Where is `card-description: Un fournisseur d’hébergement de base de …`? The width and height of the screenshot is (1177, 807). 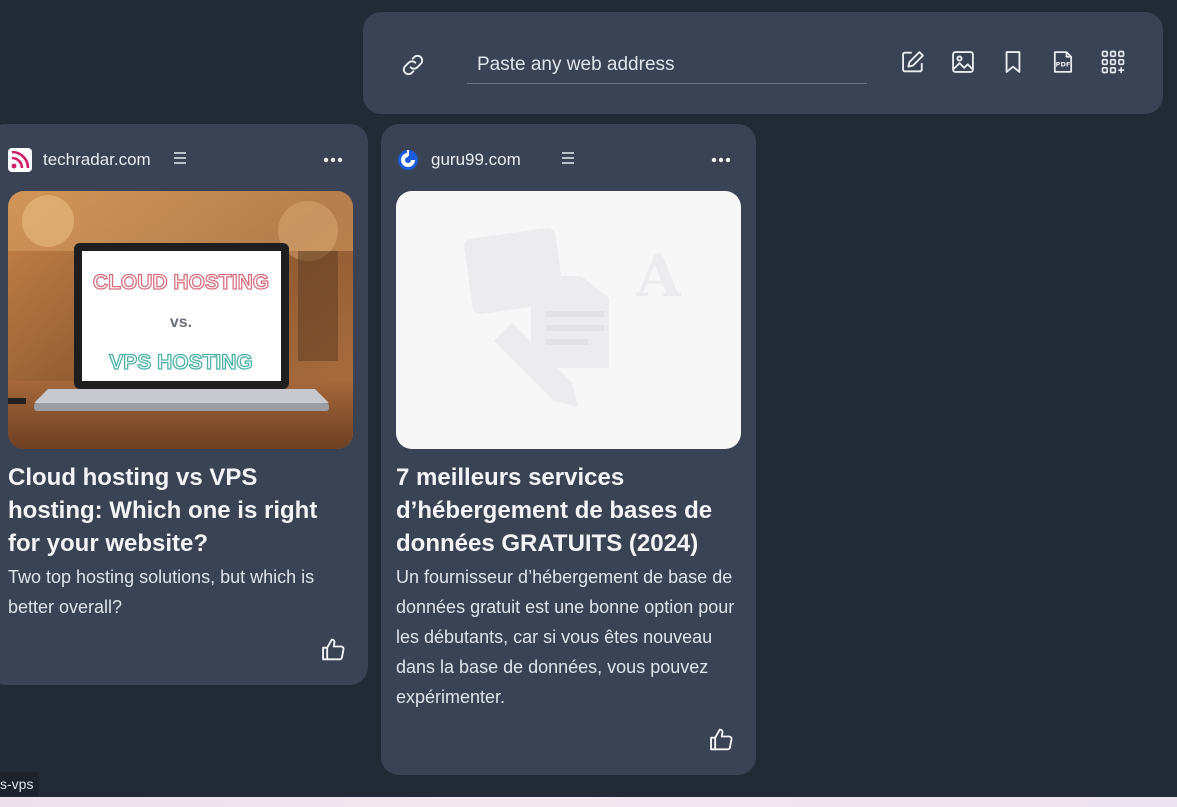
card-description: Un fournisseur d’hébergement de base de … is located at coordinates (565, 637).